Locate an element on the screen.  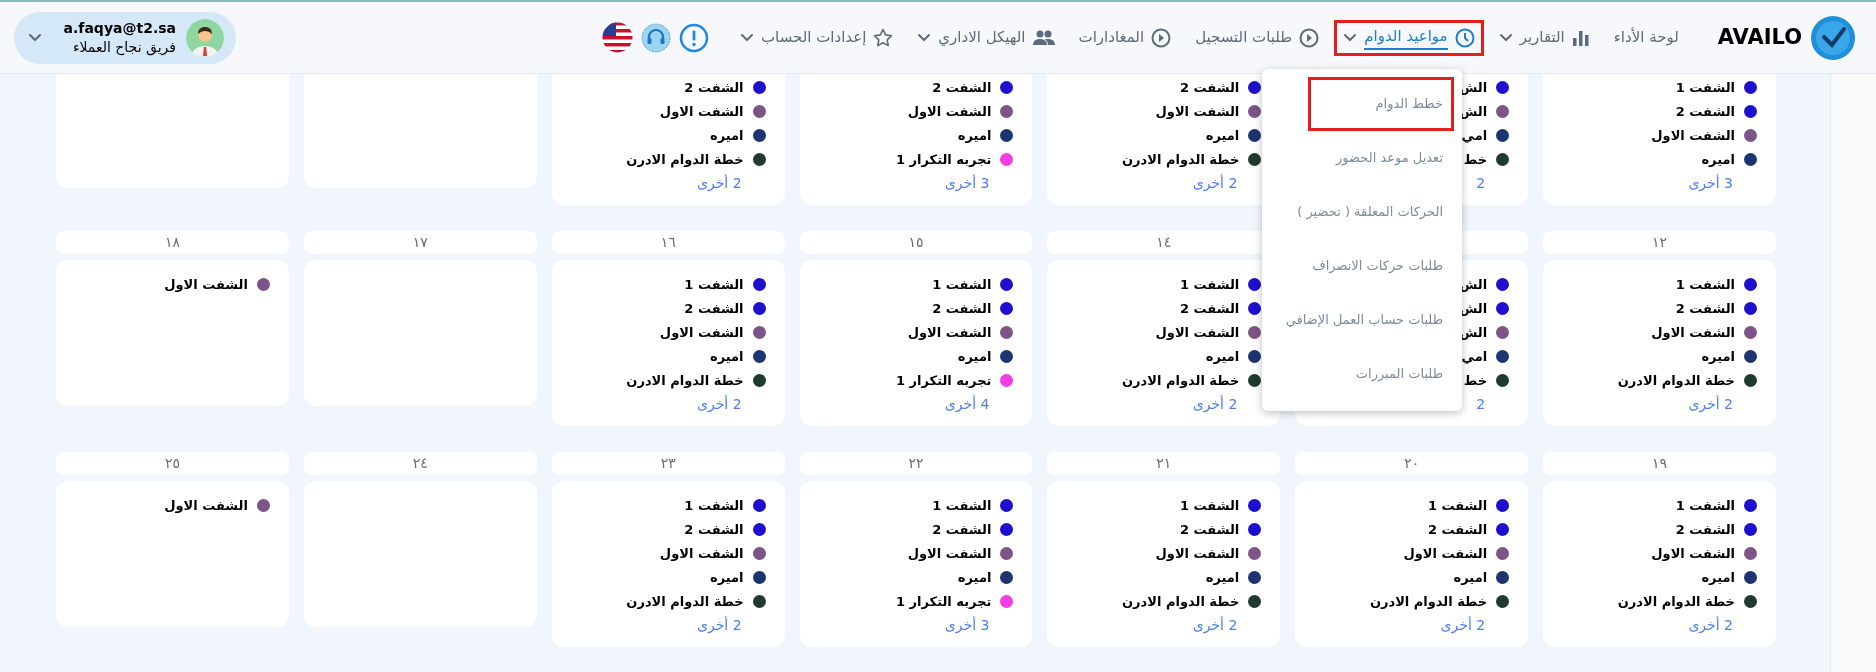
headset-icon is located at coordinates (655, 37).